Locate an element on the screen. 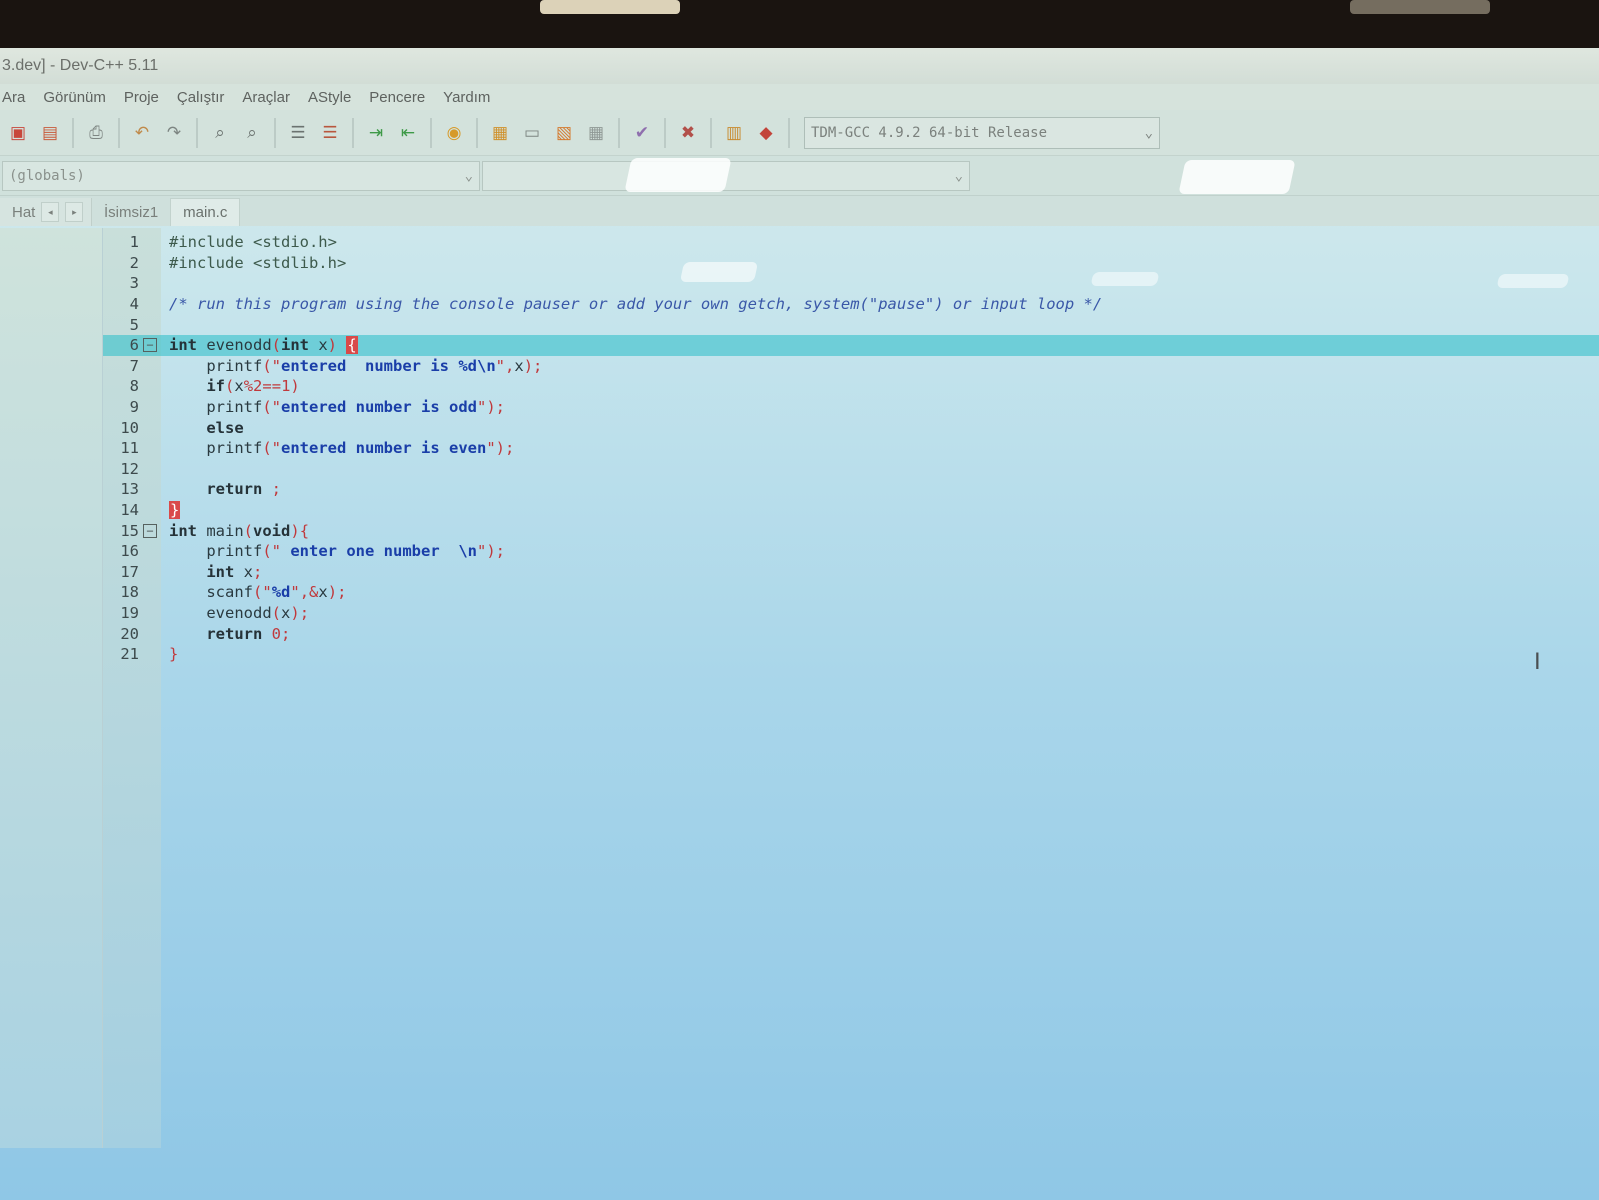  window-title: 3.dev] - Dev-C++ 5.11 is located at coordinates (80, 65).